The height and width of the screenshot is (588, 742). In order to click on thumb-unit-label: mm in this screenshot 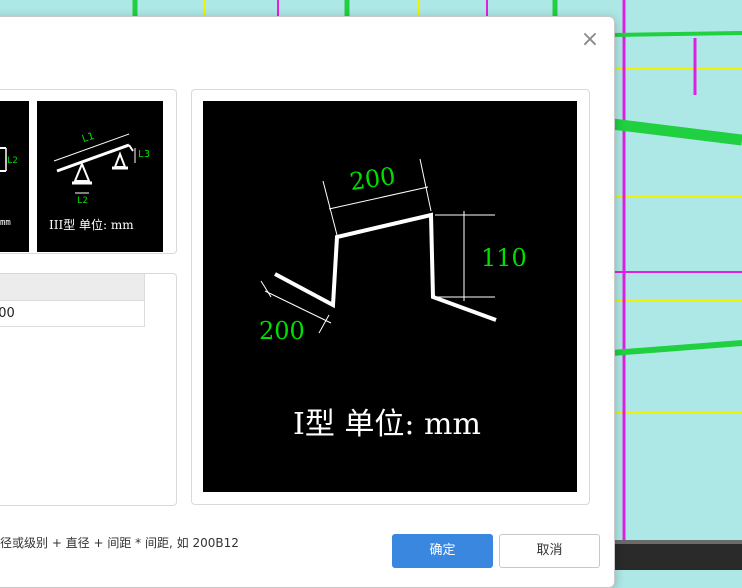, I will do `click(5, 223)`.